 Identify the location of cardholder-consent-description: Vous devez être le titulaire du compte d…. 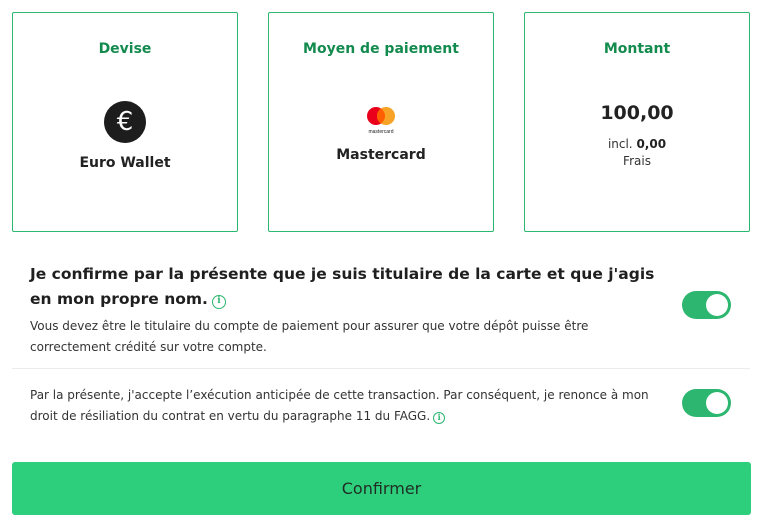
(309, 336).